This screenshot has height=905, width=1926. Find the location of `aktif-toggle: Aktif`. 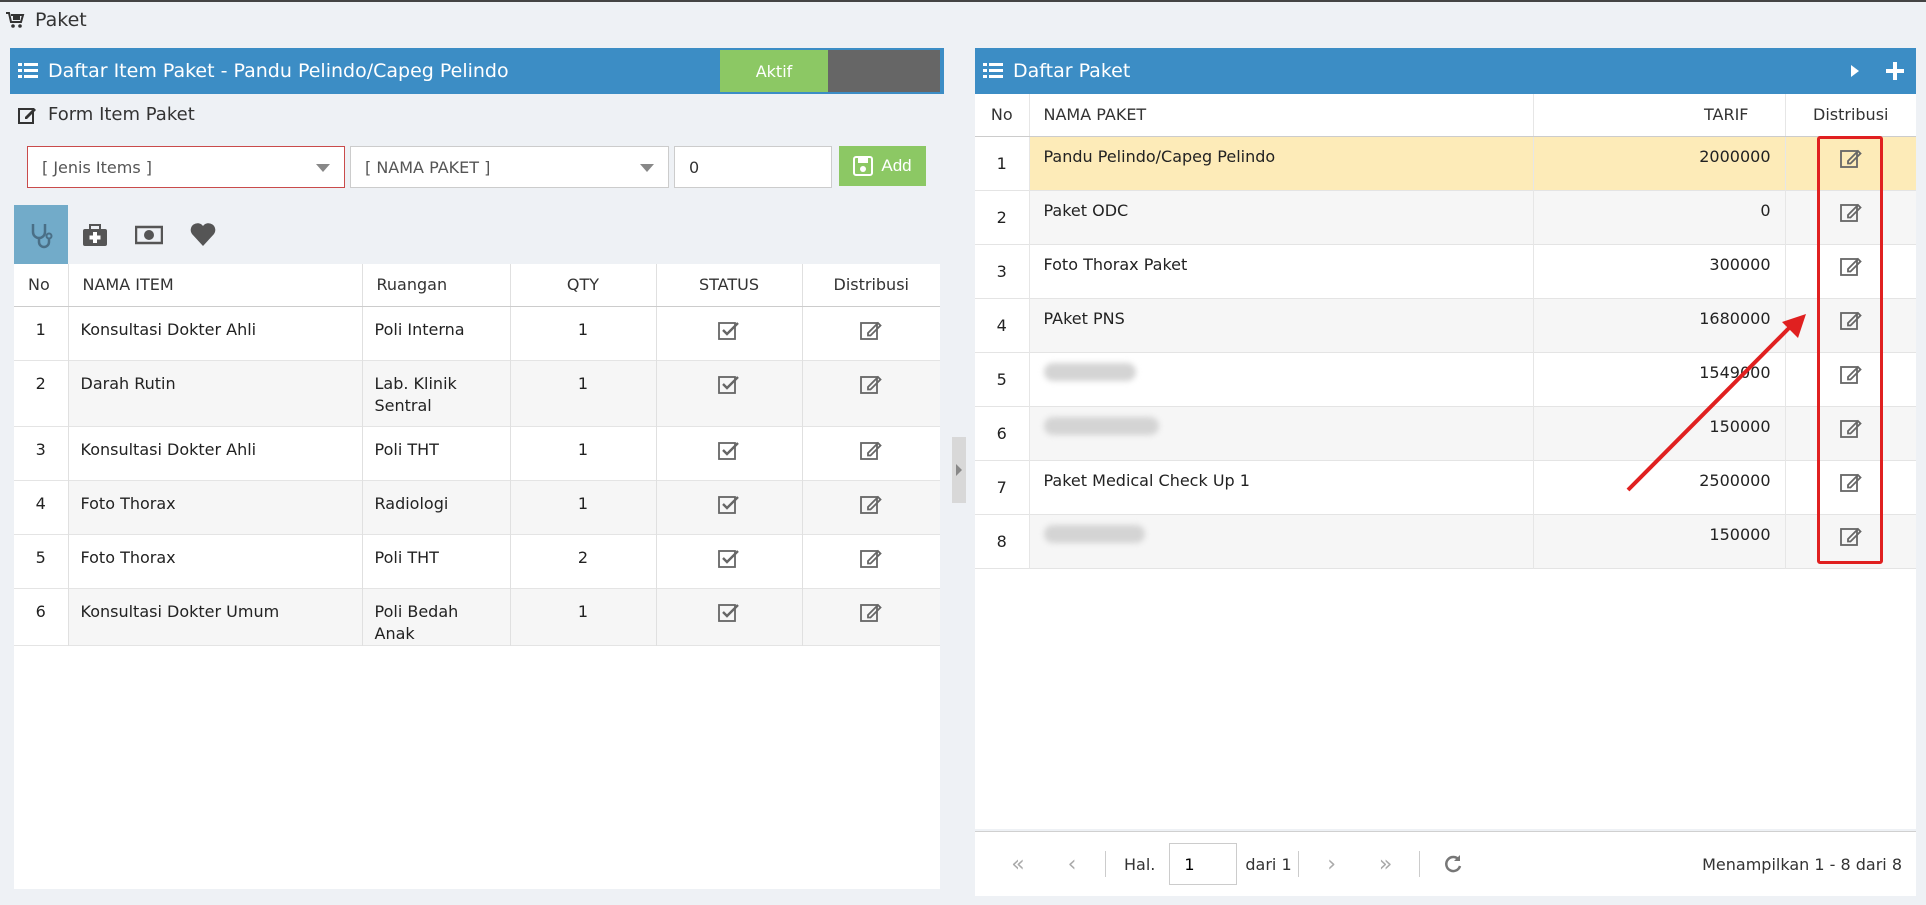

aktif-toggle: Aktif is located at coordinates (830, 71).